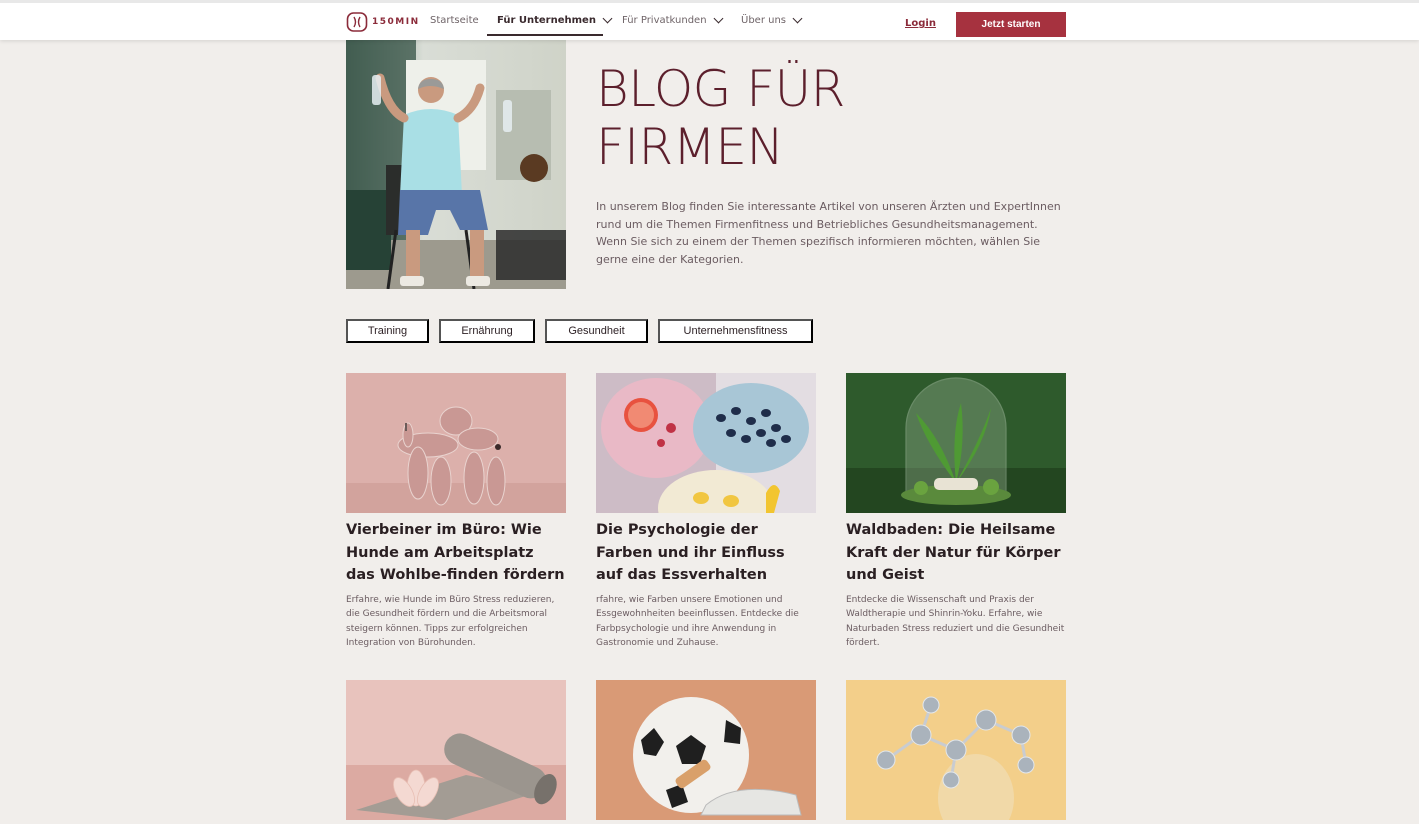 The image size is (1419, 824). I want to click on login-link: Login, so click(920, 23).